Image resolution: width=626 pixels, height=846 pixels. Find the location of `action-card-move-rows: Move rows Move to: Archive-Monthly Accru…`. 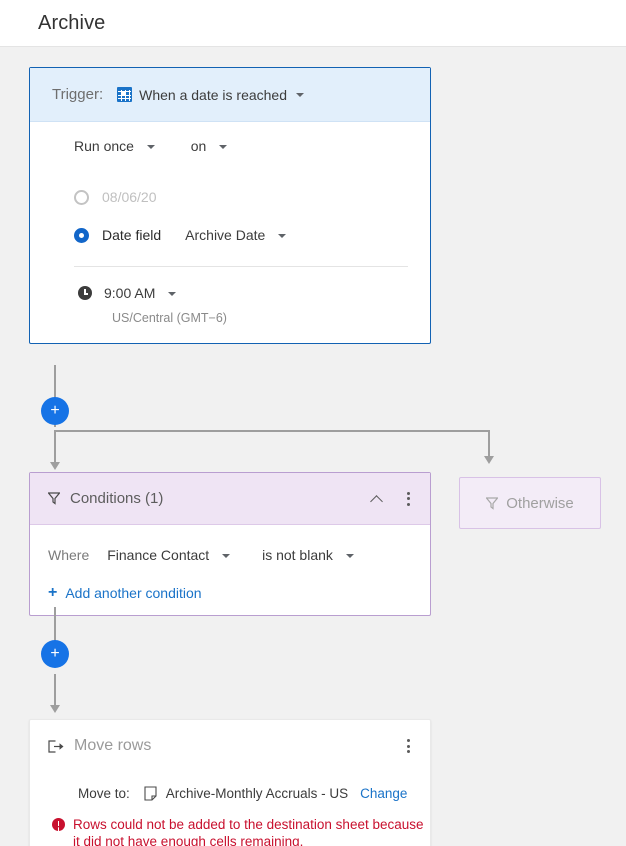

action-card-move-rows: Move rows Move to: Archive-Monthly Accru… is located at coordinates (230, 782).